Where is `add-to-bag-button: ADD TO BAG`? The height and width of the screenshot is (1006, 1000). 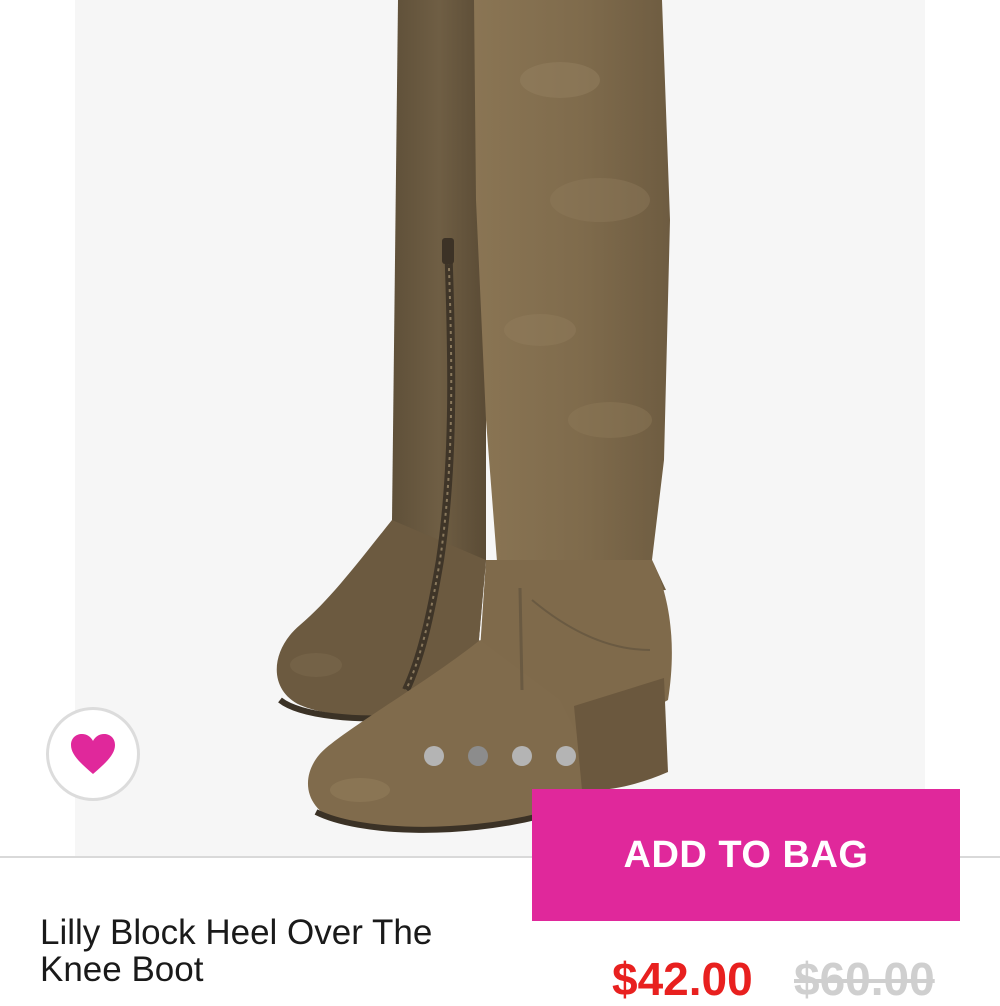
add-to-bag-button: ADD TO BAG is located at coordinates (746, 855).